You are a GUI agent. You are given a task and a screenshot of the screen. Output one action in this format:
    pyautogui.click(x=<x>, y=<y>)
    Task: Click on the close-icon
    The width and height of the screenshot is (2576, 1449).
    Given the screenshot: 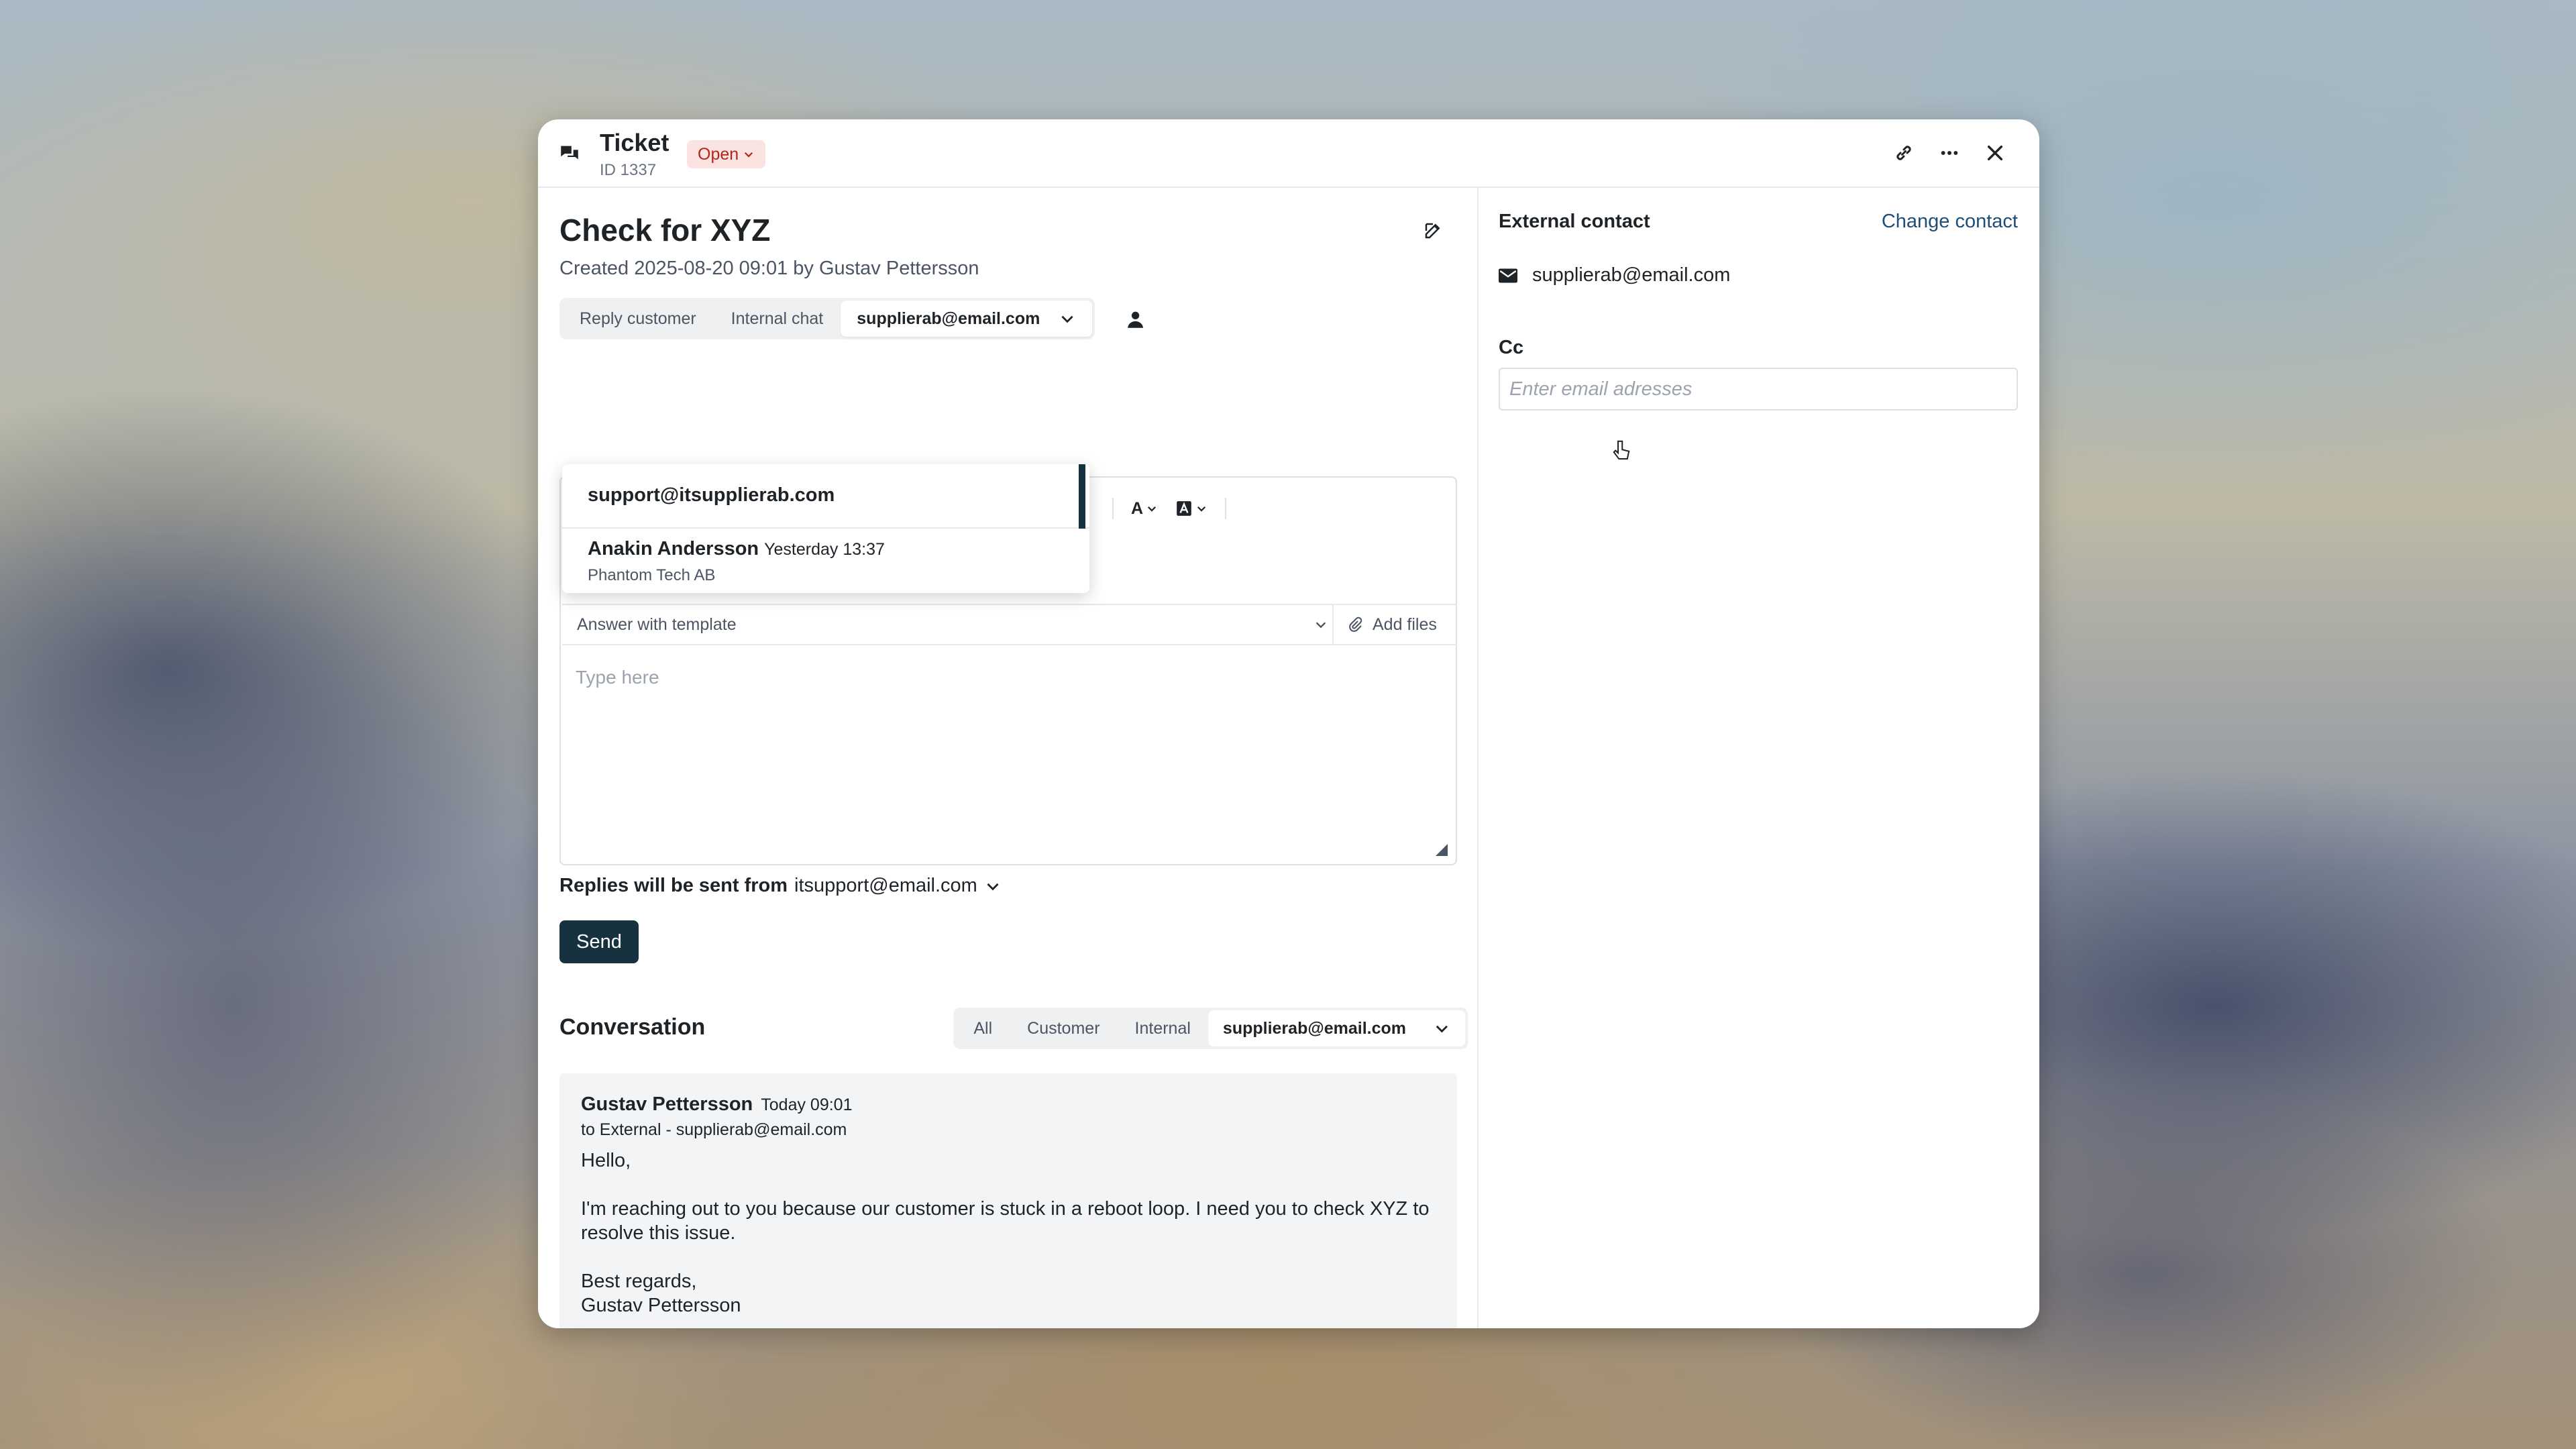 What is the action you would take?
    pyautogui.click(x=1995, y=153)
    